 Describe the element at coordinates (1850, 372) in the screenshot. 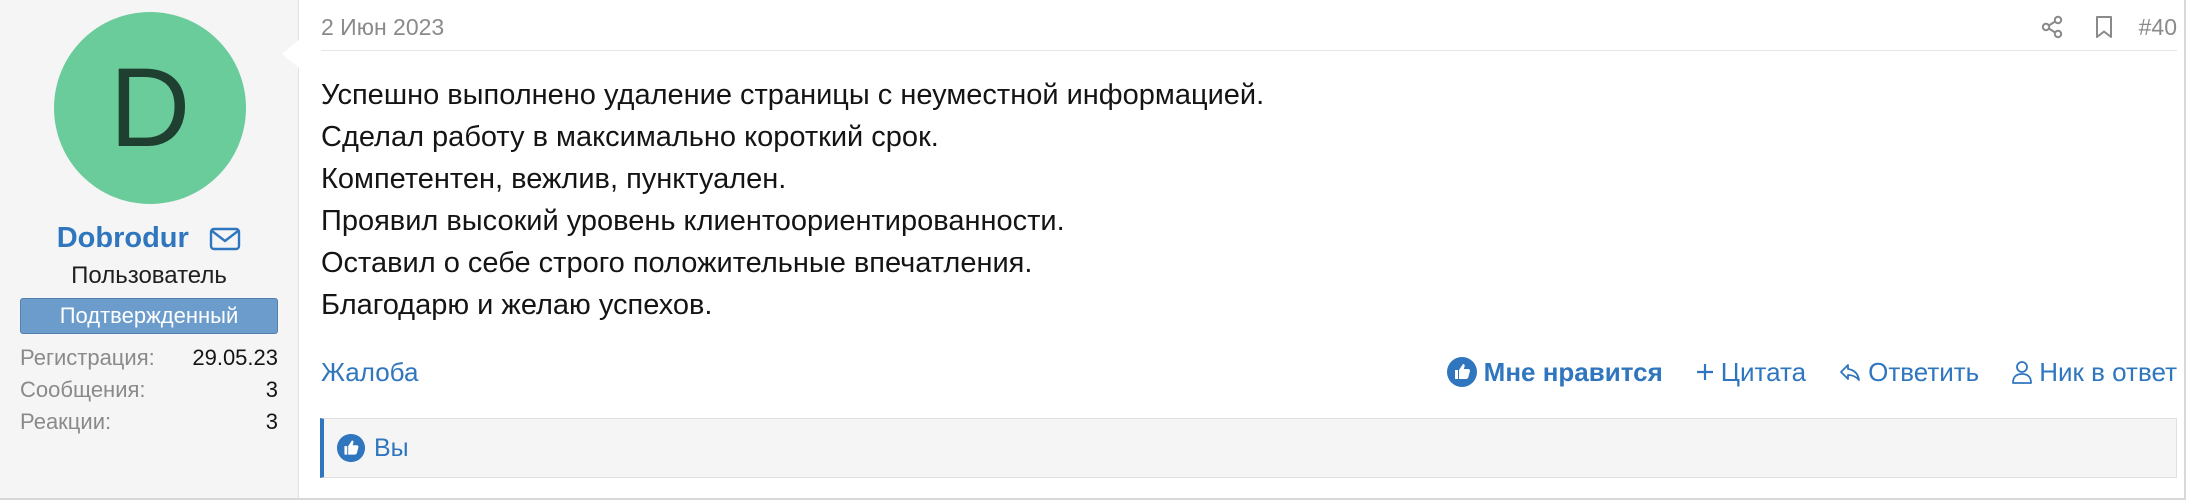

I see `reply-icon` at that location.